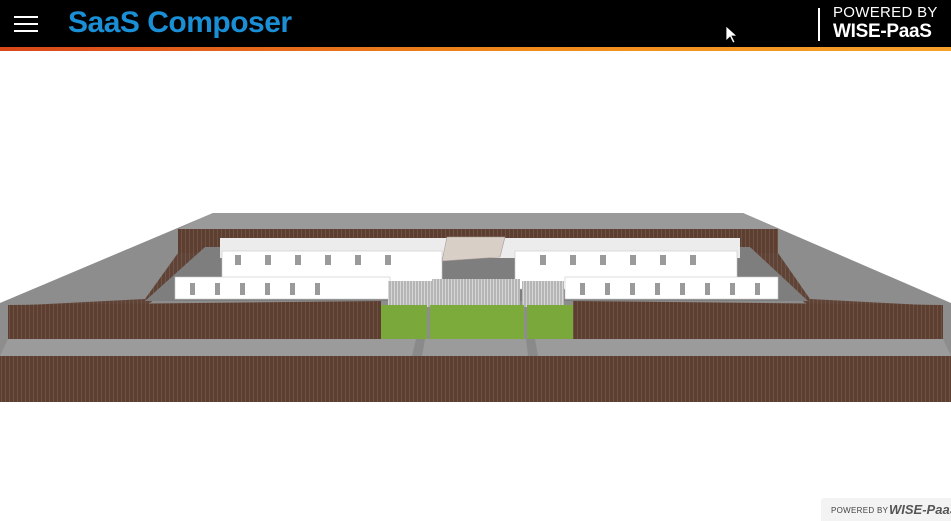  I want to click on mouse-cursor-icon, so click(732, 35).